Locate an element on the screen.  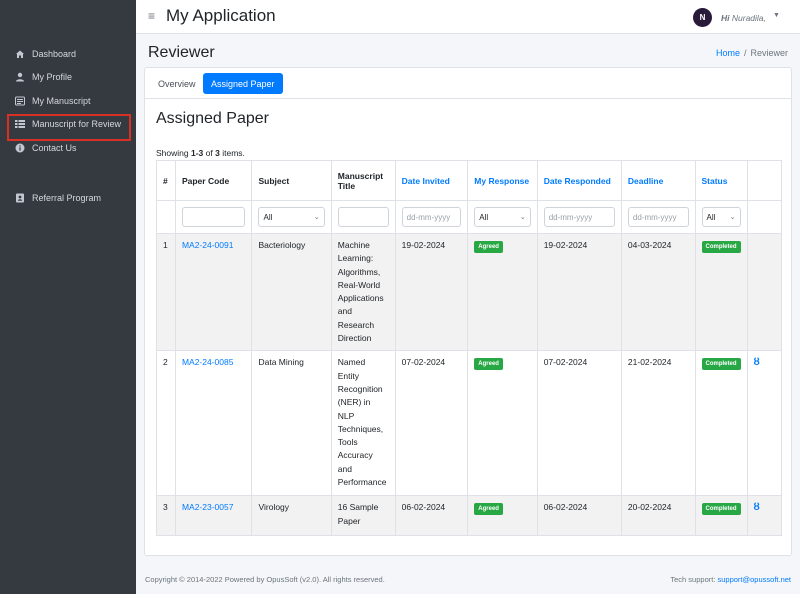
filter-cell-title is located at coordinates (363, 217).